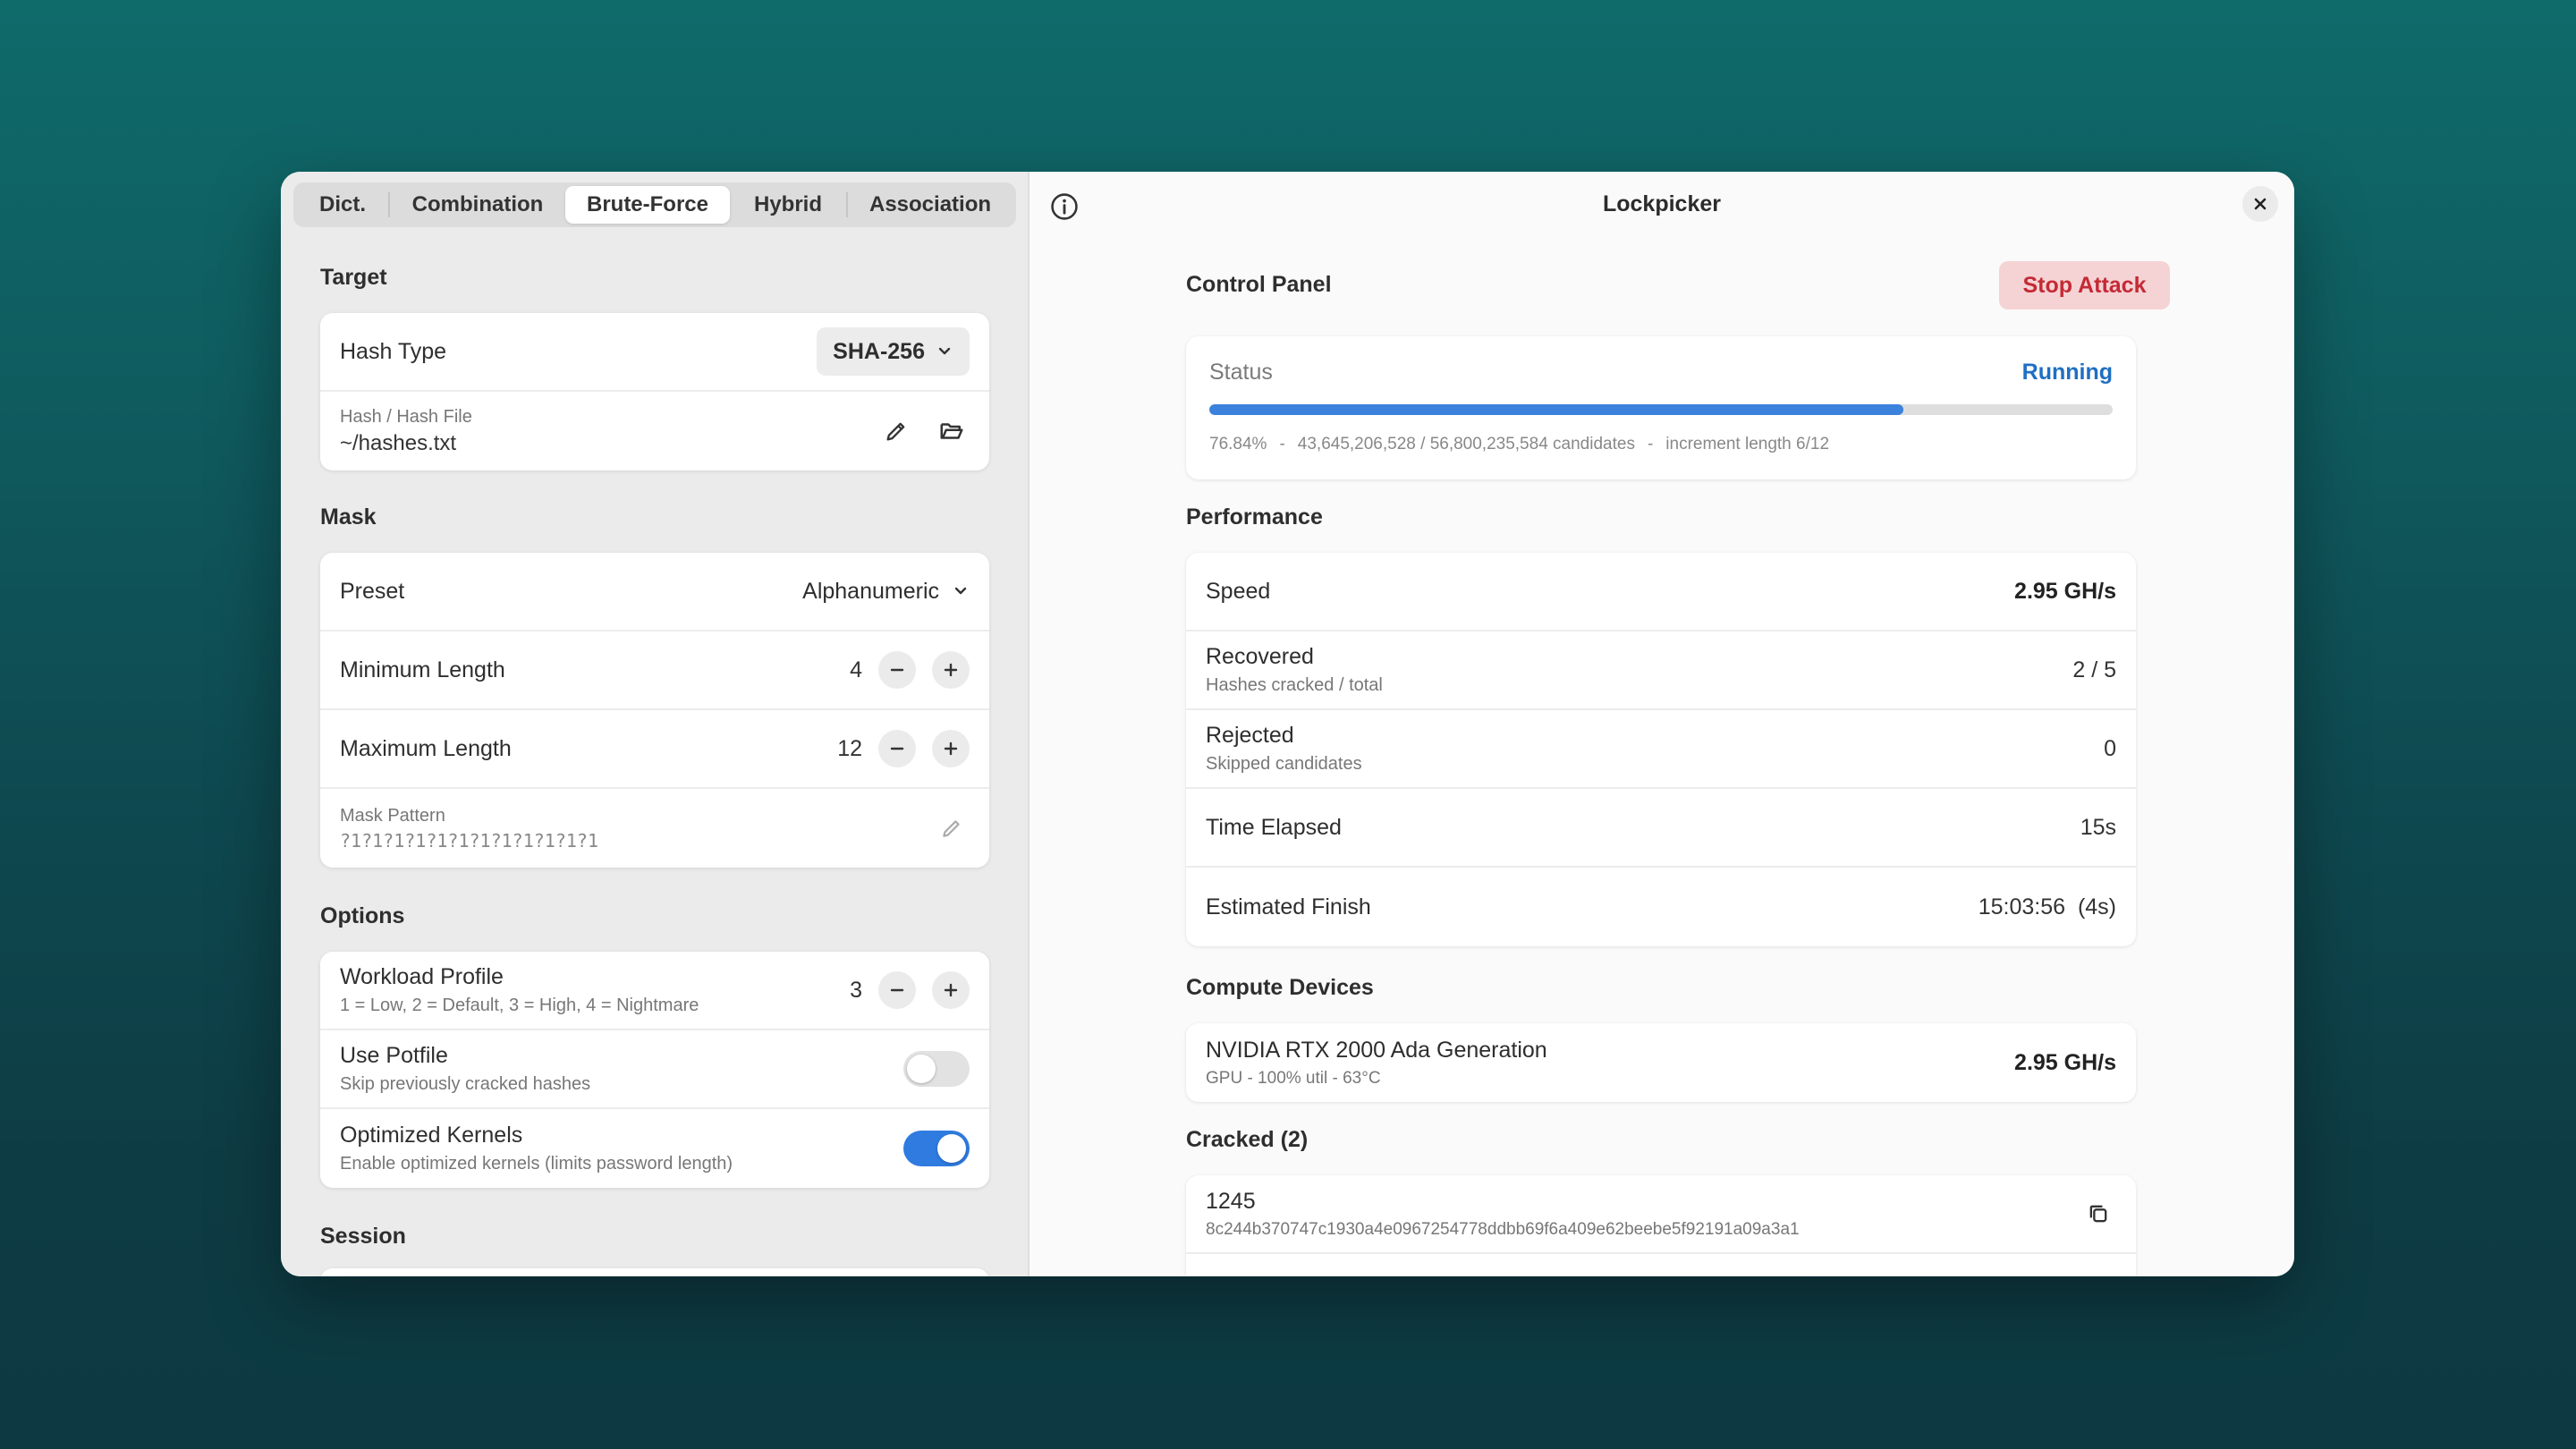 This screenshot has height=1449, width=2576. Describe the element at coordinates (2047, 906) in the screenshot. I see `finish-value: 15:03:56 (4s)` at that location.